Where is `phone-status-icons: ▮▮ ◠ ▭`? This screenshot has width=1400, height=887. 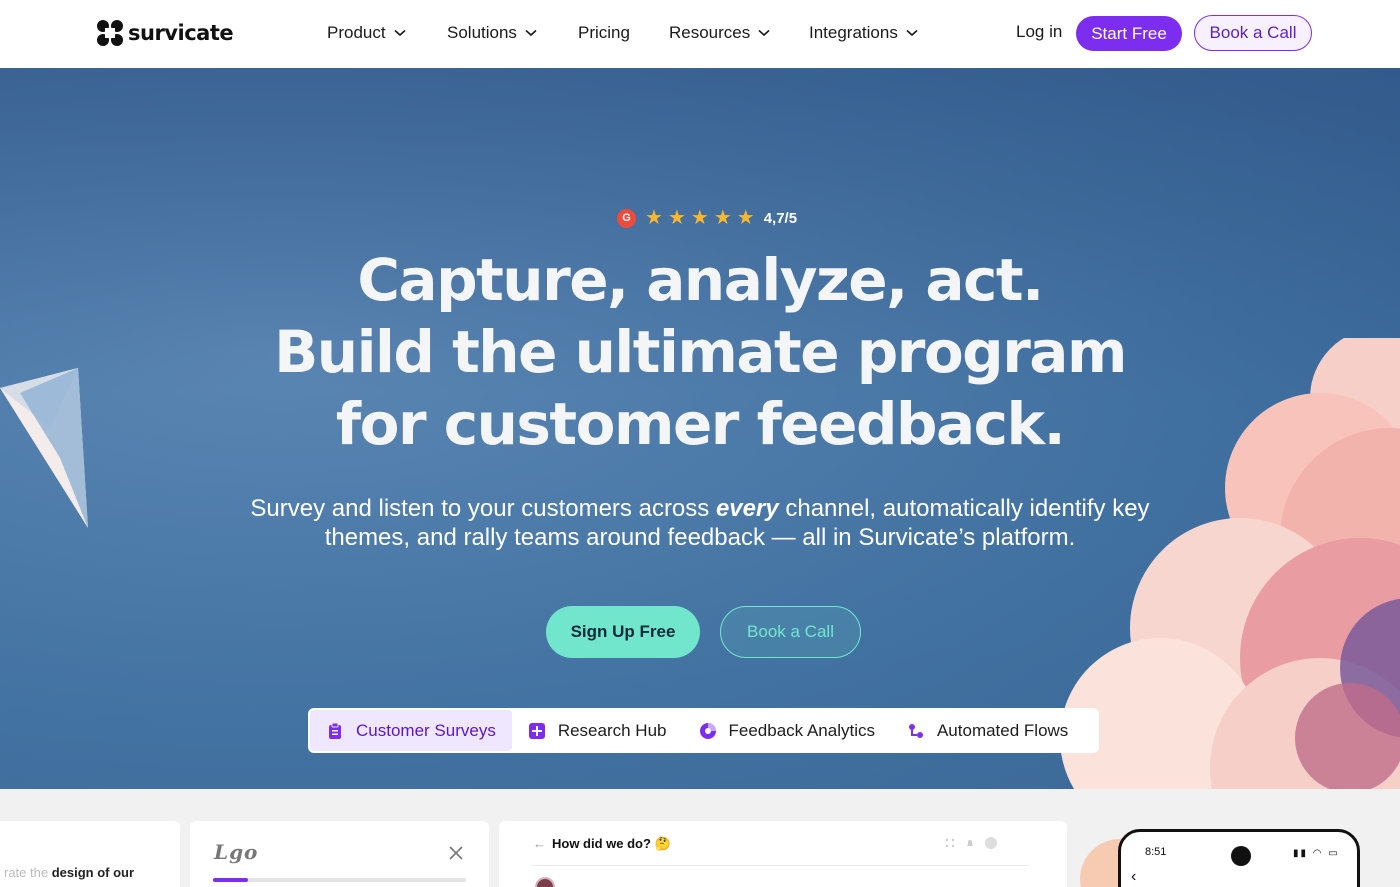 phone-status-icons: ▮▮ ◠ ▭ is located at coordinates (1316, 853).